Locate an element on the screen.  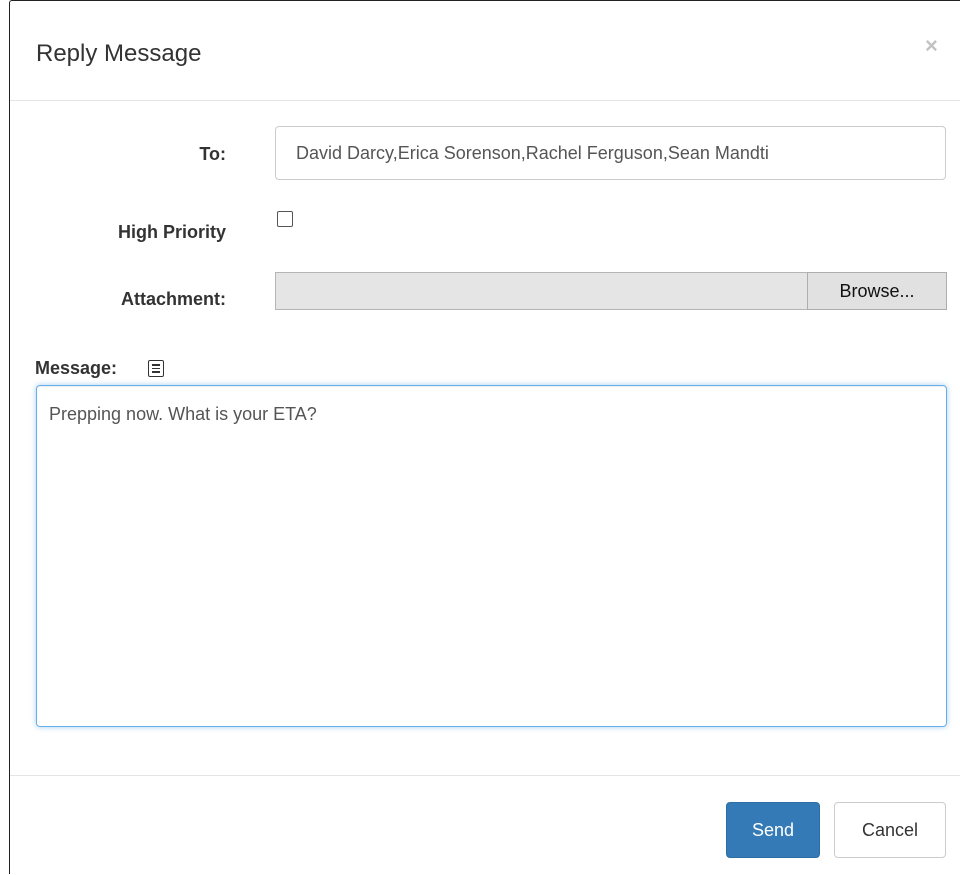
close-icon: × is located at coordinates (931, 46).